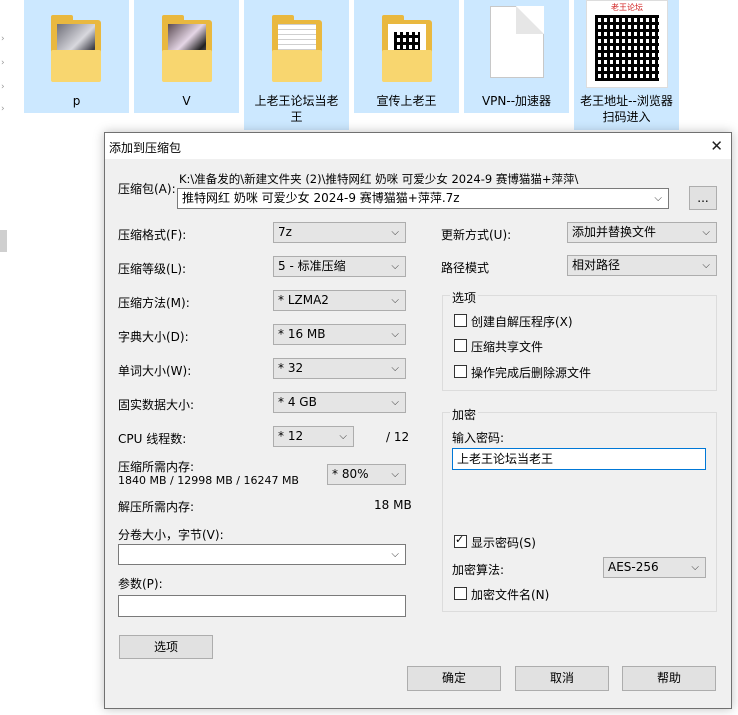 The image size is (738, 715). What do you see at coordinates (522, 322) in the screenshot?
I see `sfx-label: 创建自解压程序(X)` at bounding box center [522, 322].